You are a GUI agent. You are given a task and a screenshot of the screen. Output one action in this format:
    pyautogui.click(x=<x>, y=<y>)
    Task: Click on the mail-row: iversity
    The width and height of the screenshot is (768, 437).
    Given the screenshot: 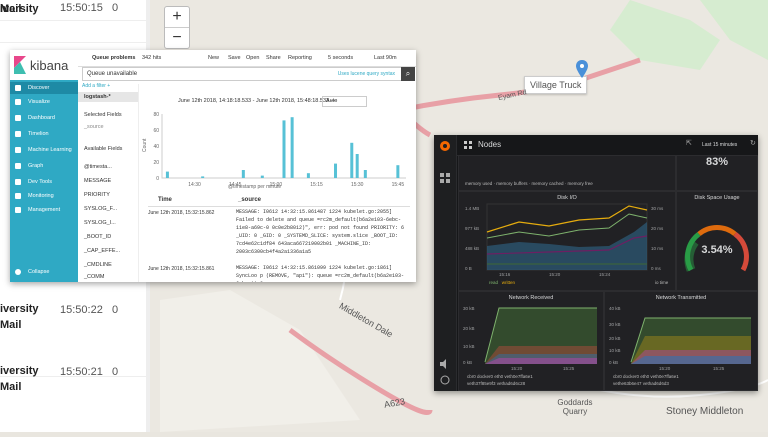 What is the action you would take?
    pyautogui.click(x=75, y=22)
    